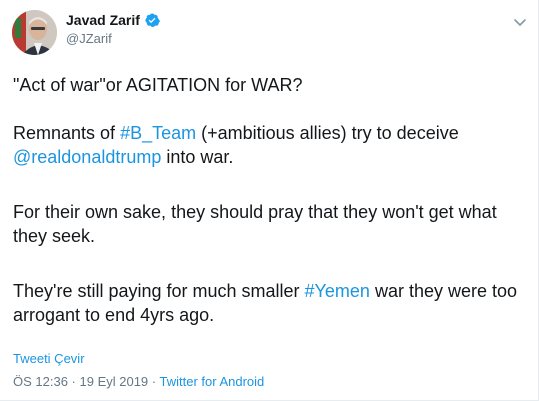 This screenshot has width=539, height=401. What do you see at coordinates (520, 22) in the screenshot?
I see `chevron-down-icon` at bounding box center [520, 22].